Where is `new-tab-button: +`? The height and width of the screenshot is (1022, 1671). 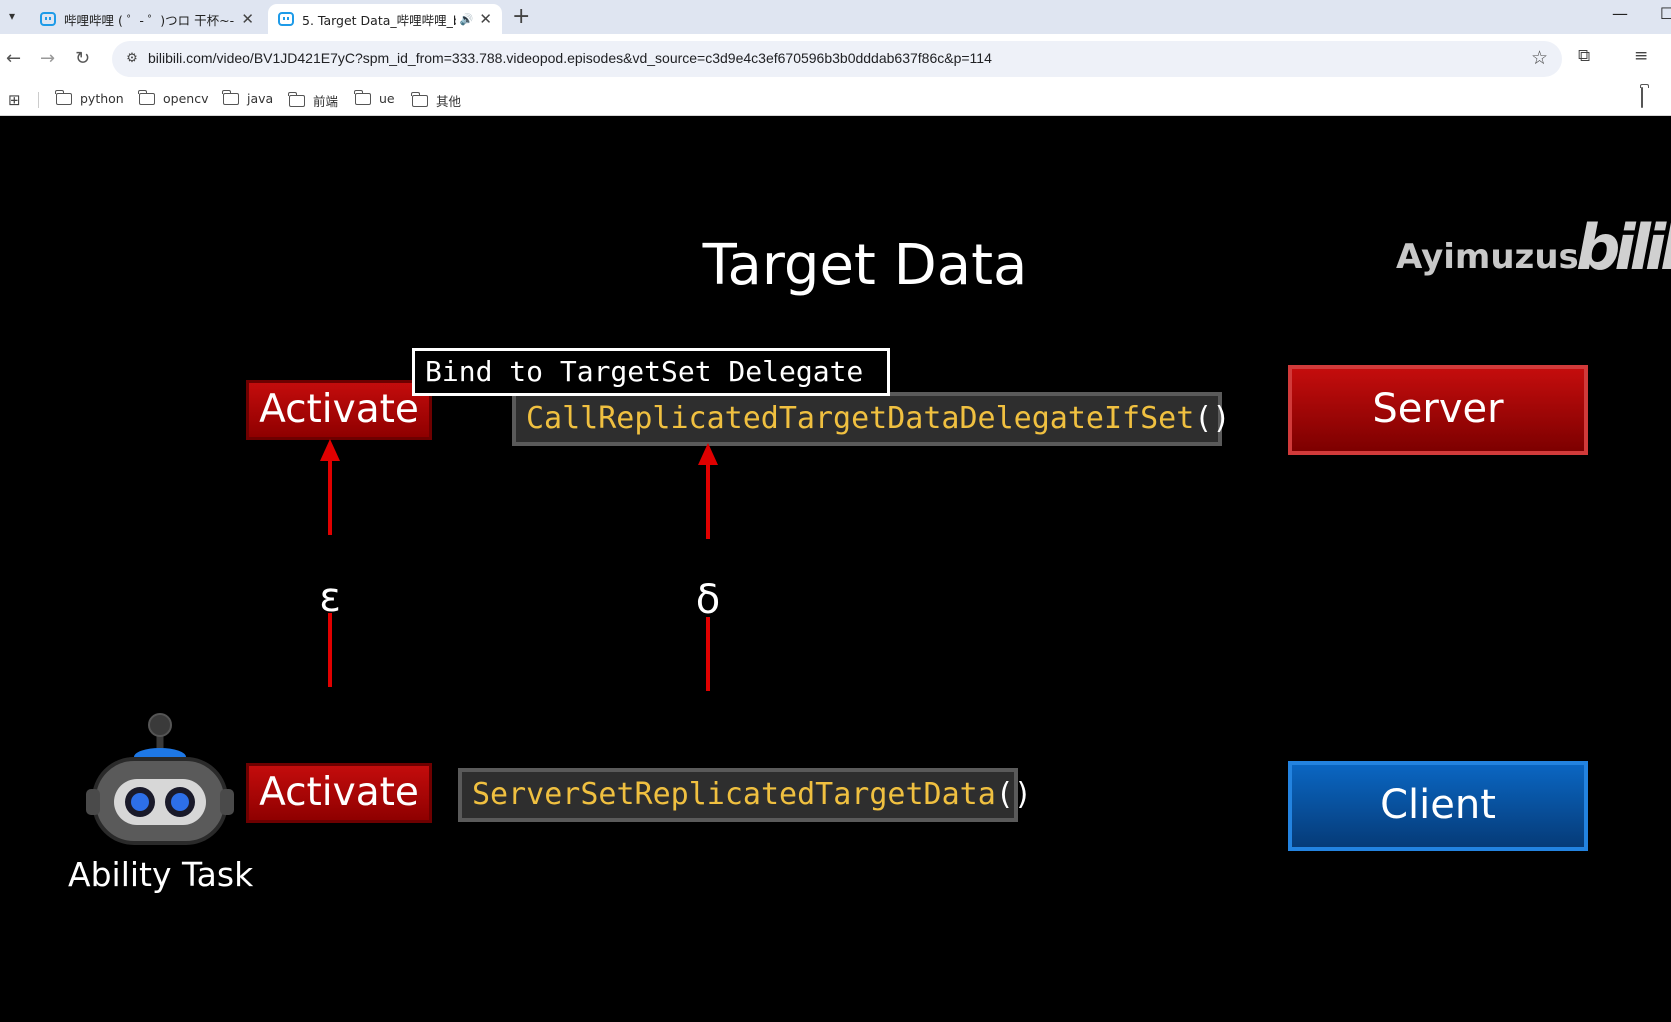 new-tab-button: + is located at coordinates (521, 17).